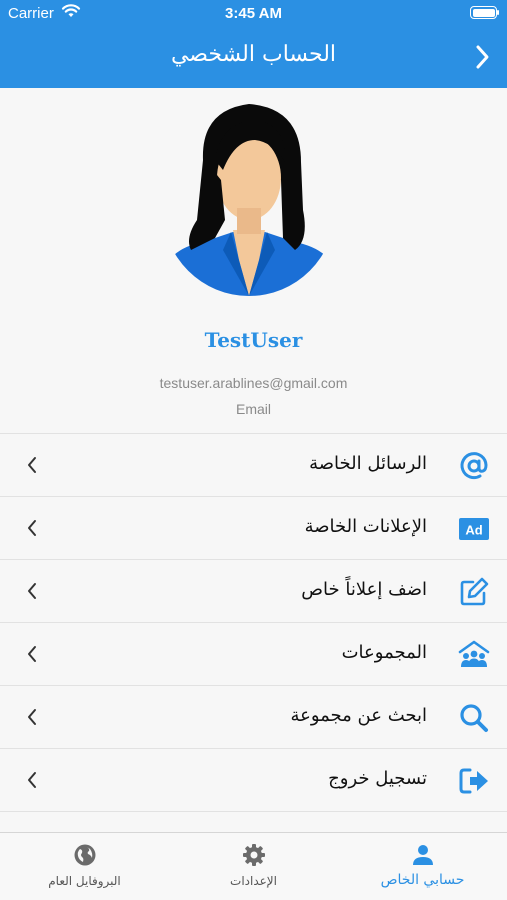 The height and width of the screenshot is (900, 507). What do you see at coordinates (474, 466) in the screenshot?
I see `at-icon` at bounding box center [474, 466].